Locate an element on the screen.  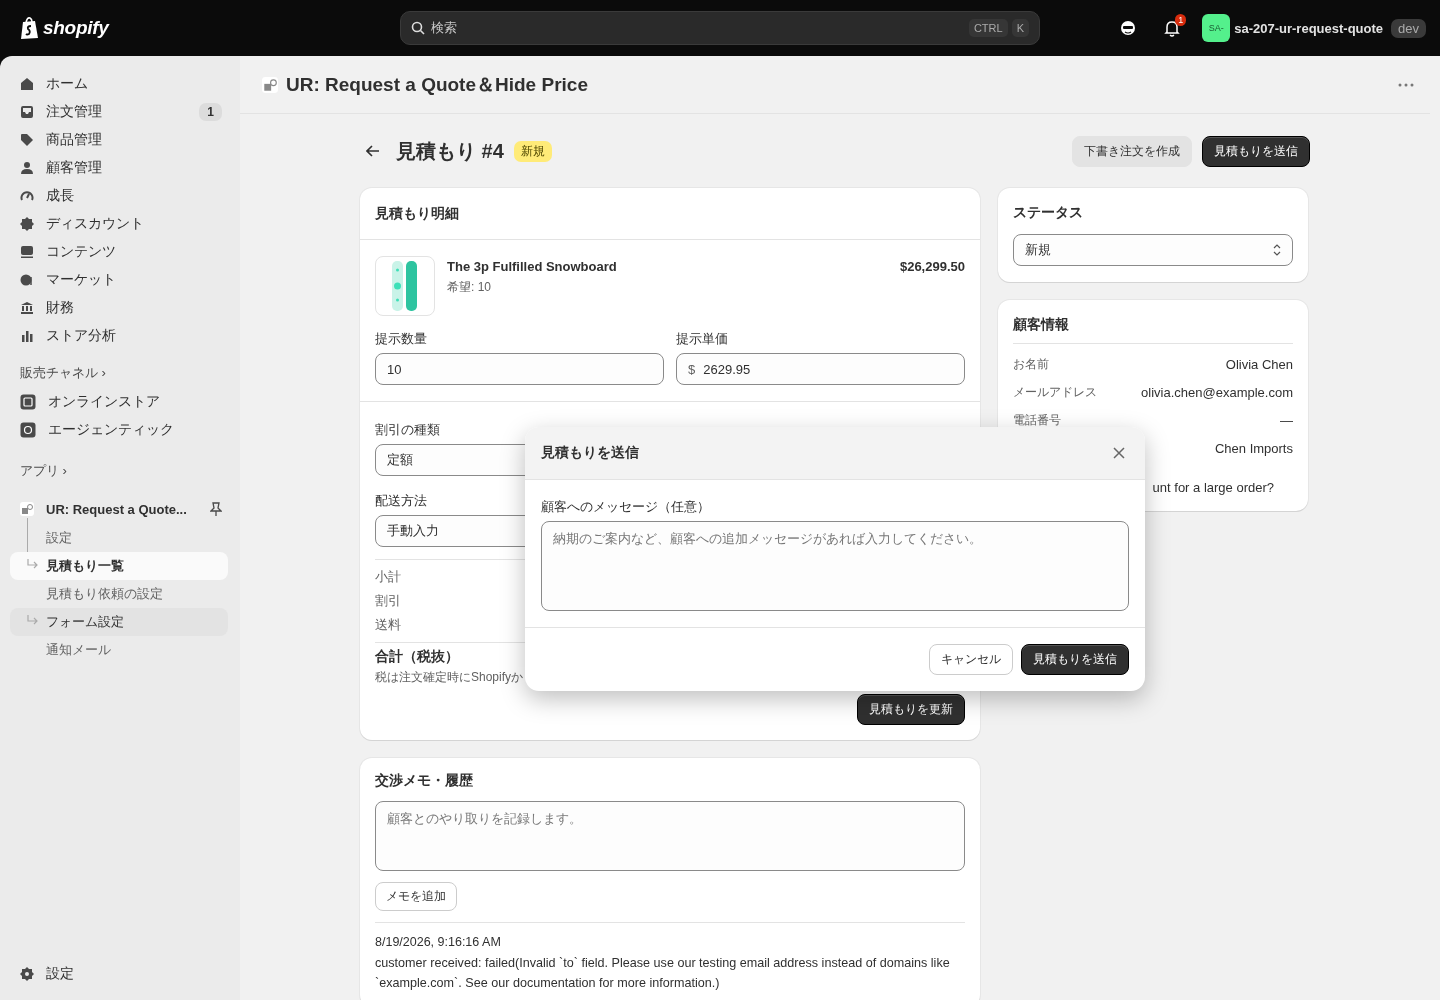
nav-item: 顧客管理 is located at coordinates (119, 168).